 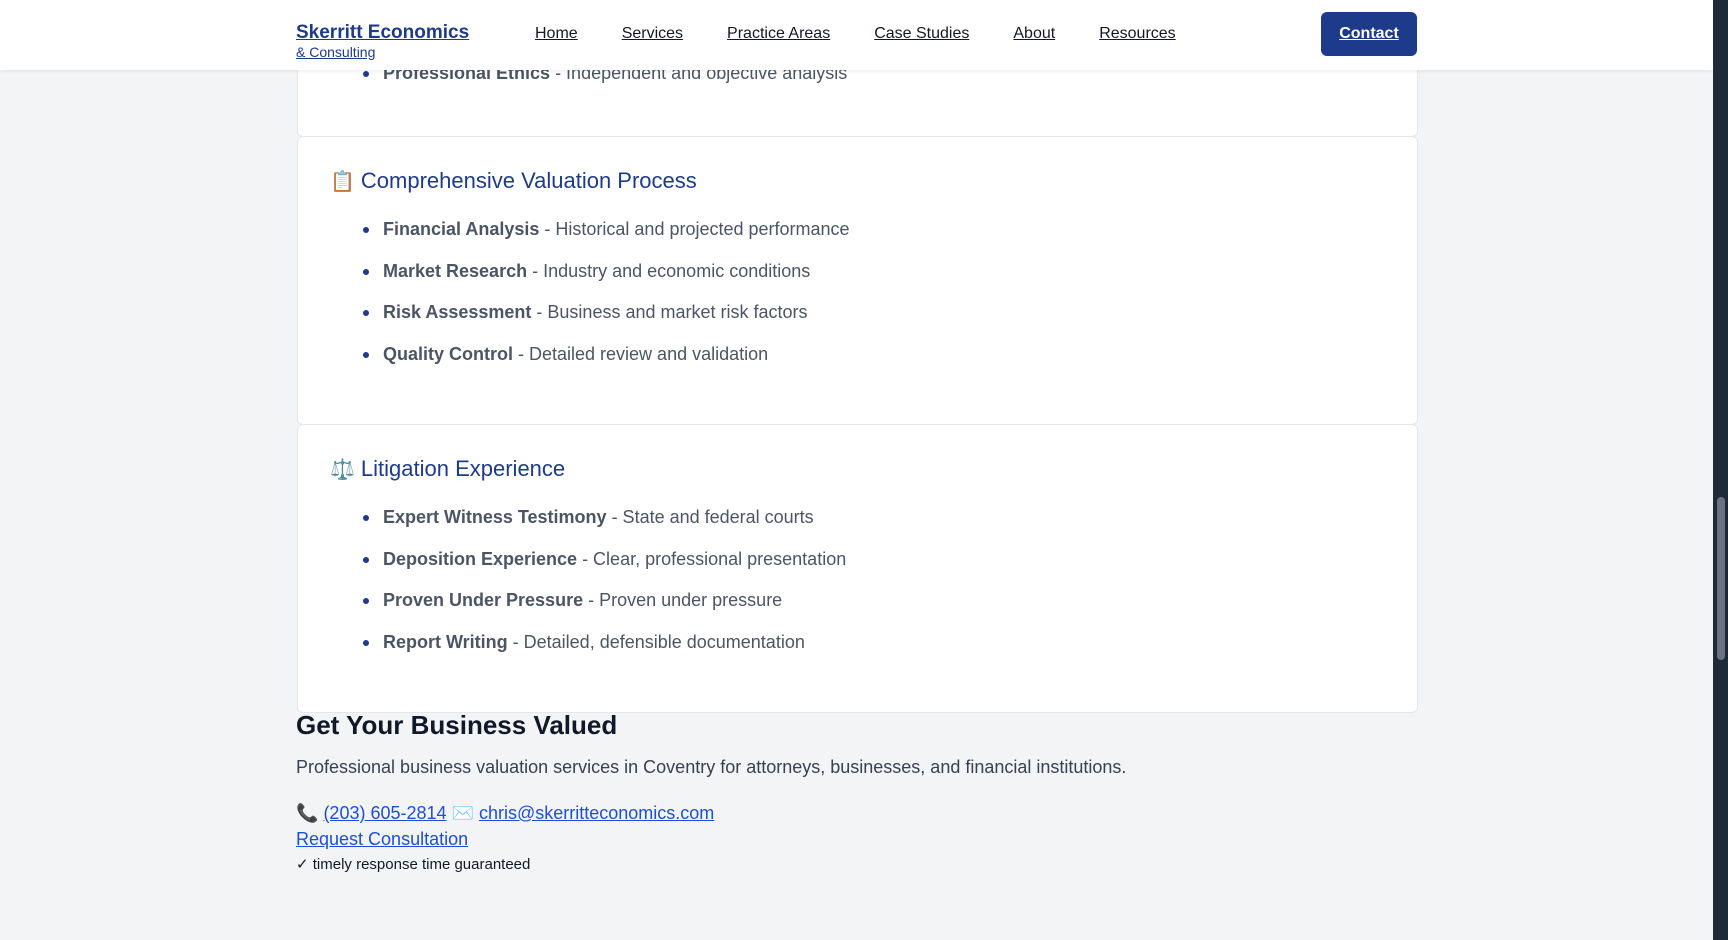 What do you see at coordinates (1369, 34) in the screenshot?
I see `contact-button: Contact` at bounding box center [1369, 34].